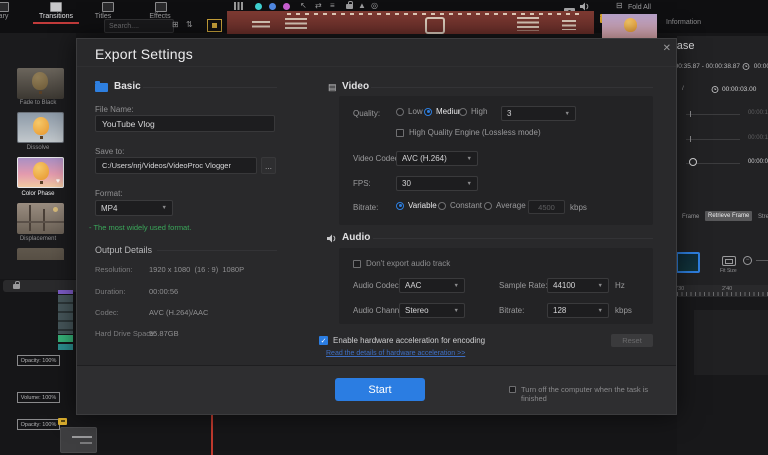 Image resolution: width=768 pixels, height=455 pixels. I want to click on start-button: Start, so click(380, 389).